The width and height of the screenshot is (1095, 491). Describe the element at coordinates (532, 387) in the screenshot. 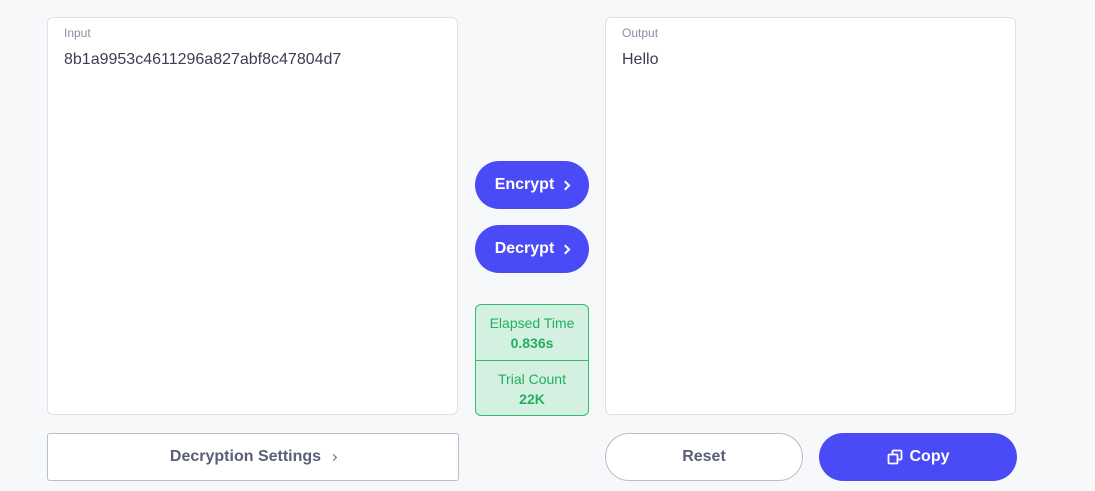

I see `trial-count-stat: Trial Count 22K` at that location.